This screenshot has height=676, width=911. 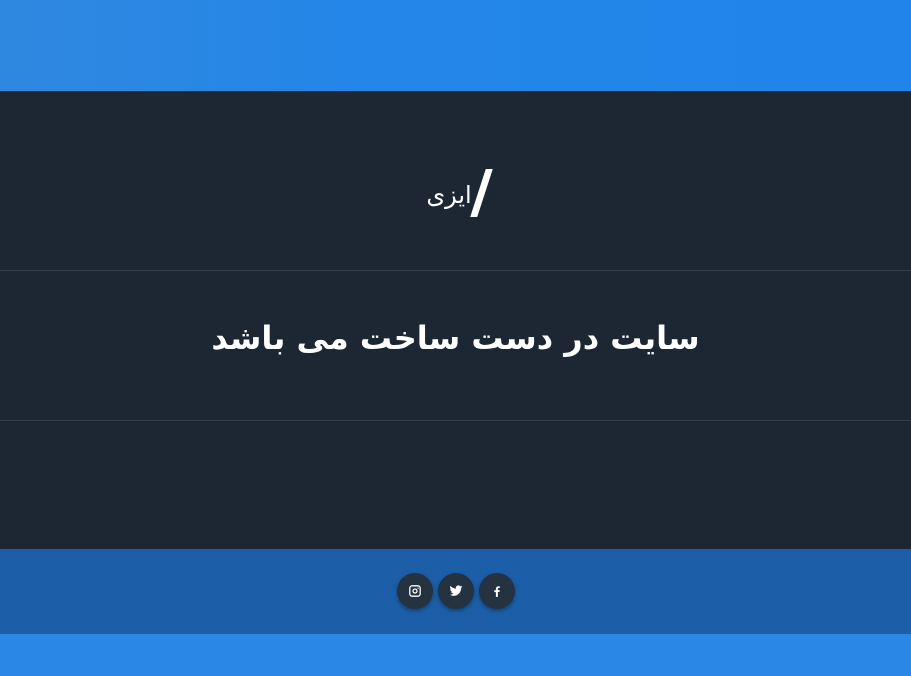 What do you see at coordinates (481, 193) in the screenshot?
I see `logo-slash-mark` at bounding box center [481, 193].